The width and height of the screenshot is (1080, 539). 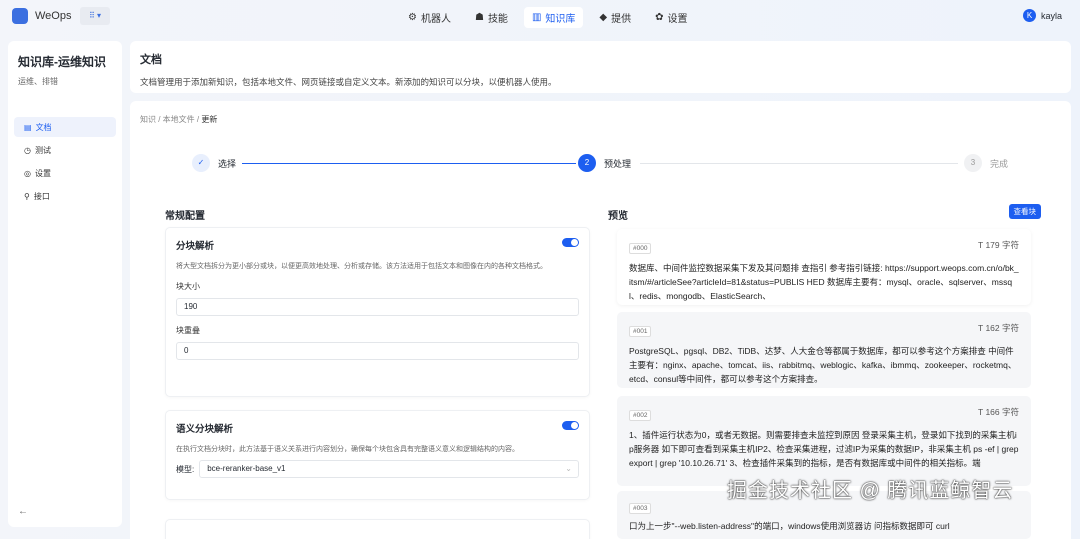 I want to click on main-nav: ⚙ 机器人 ☗ 技能 ▥ 知识库 ◆ 提供 ✿ 设置, so click(x=547, y=17).